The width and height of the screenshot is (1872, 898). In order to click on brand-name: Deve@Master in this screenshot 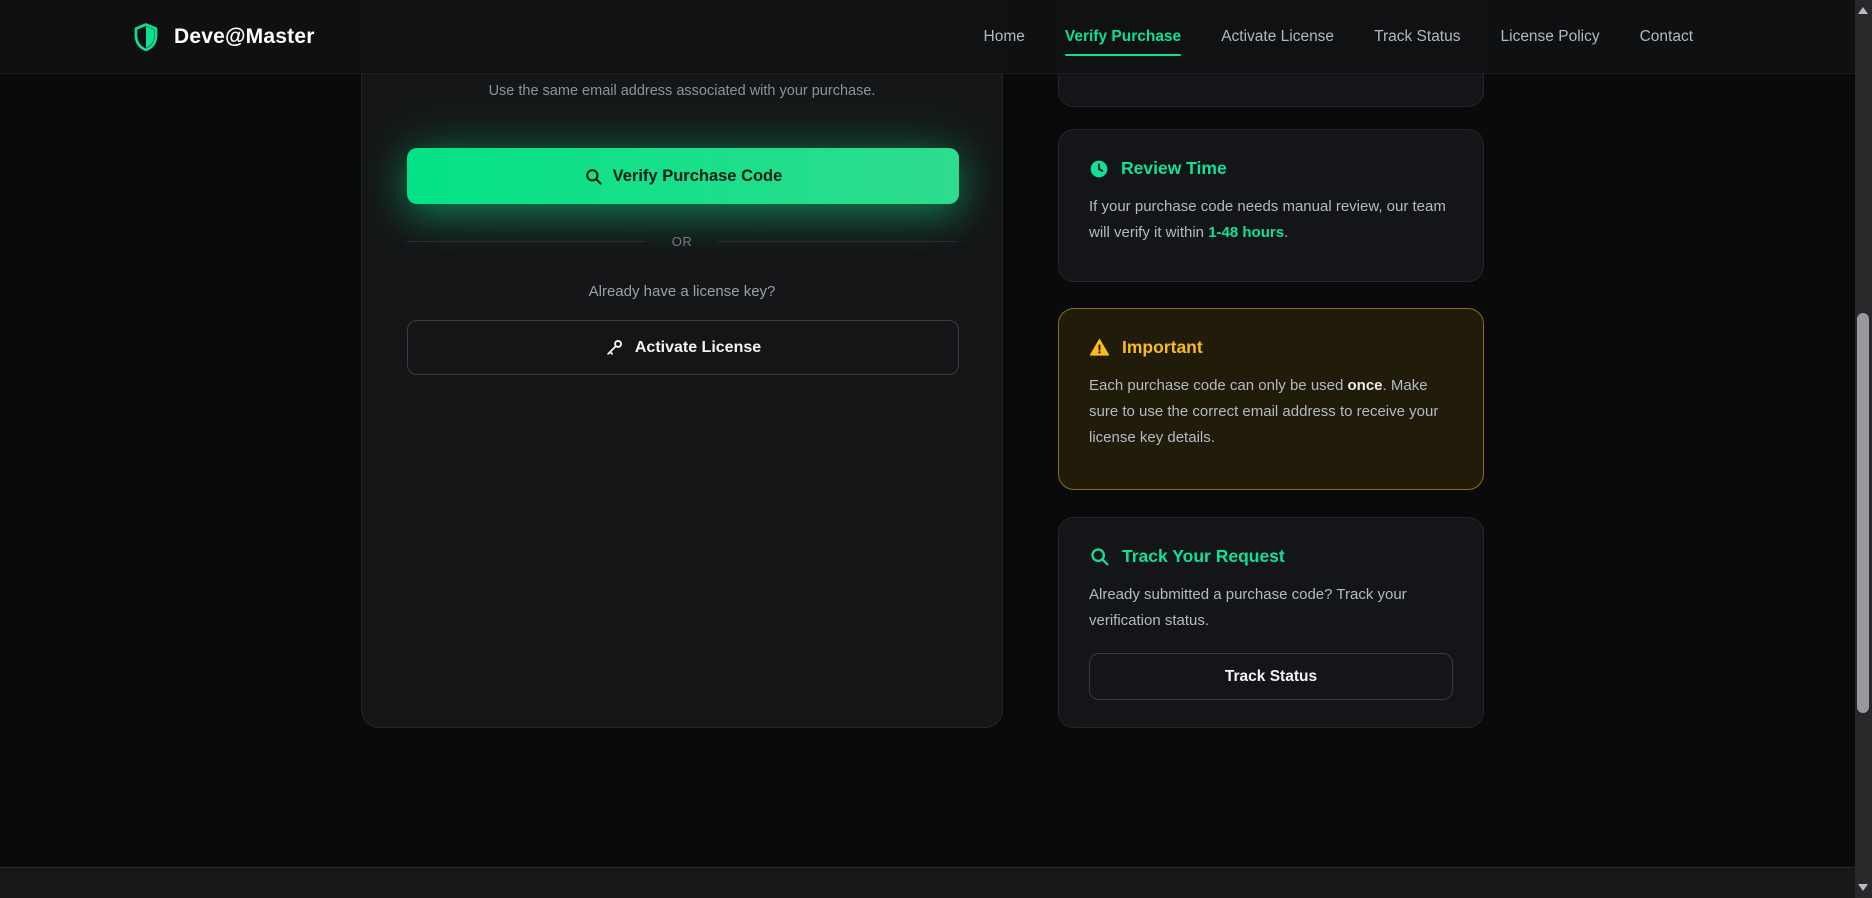, I will do `click(244, 36)`.